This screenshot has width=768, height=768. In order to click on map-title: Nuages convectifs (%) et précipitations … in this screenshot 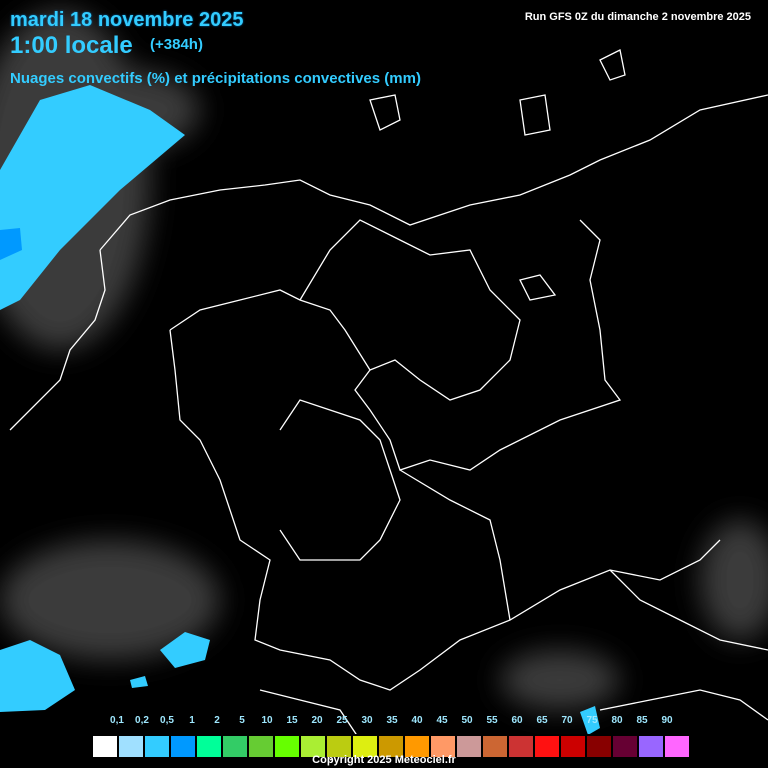, I will do `click(215, 78)`.